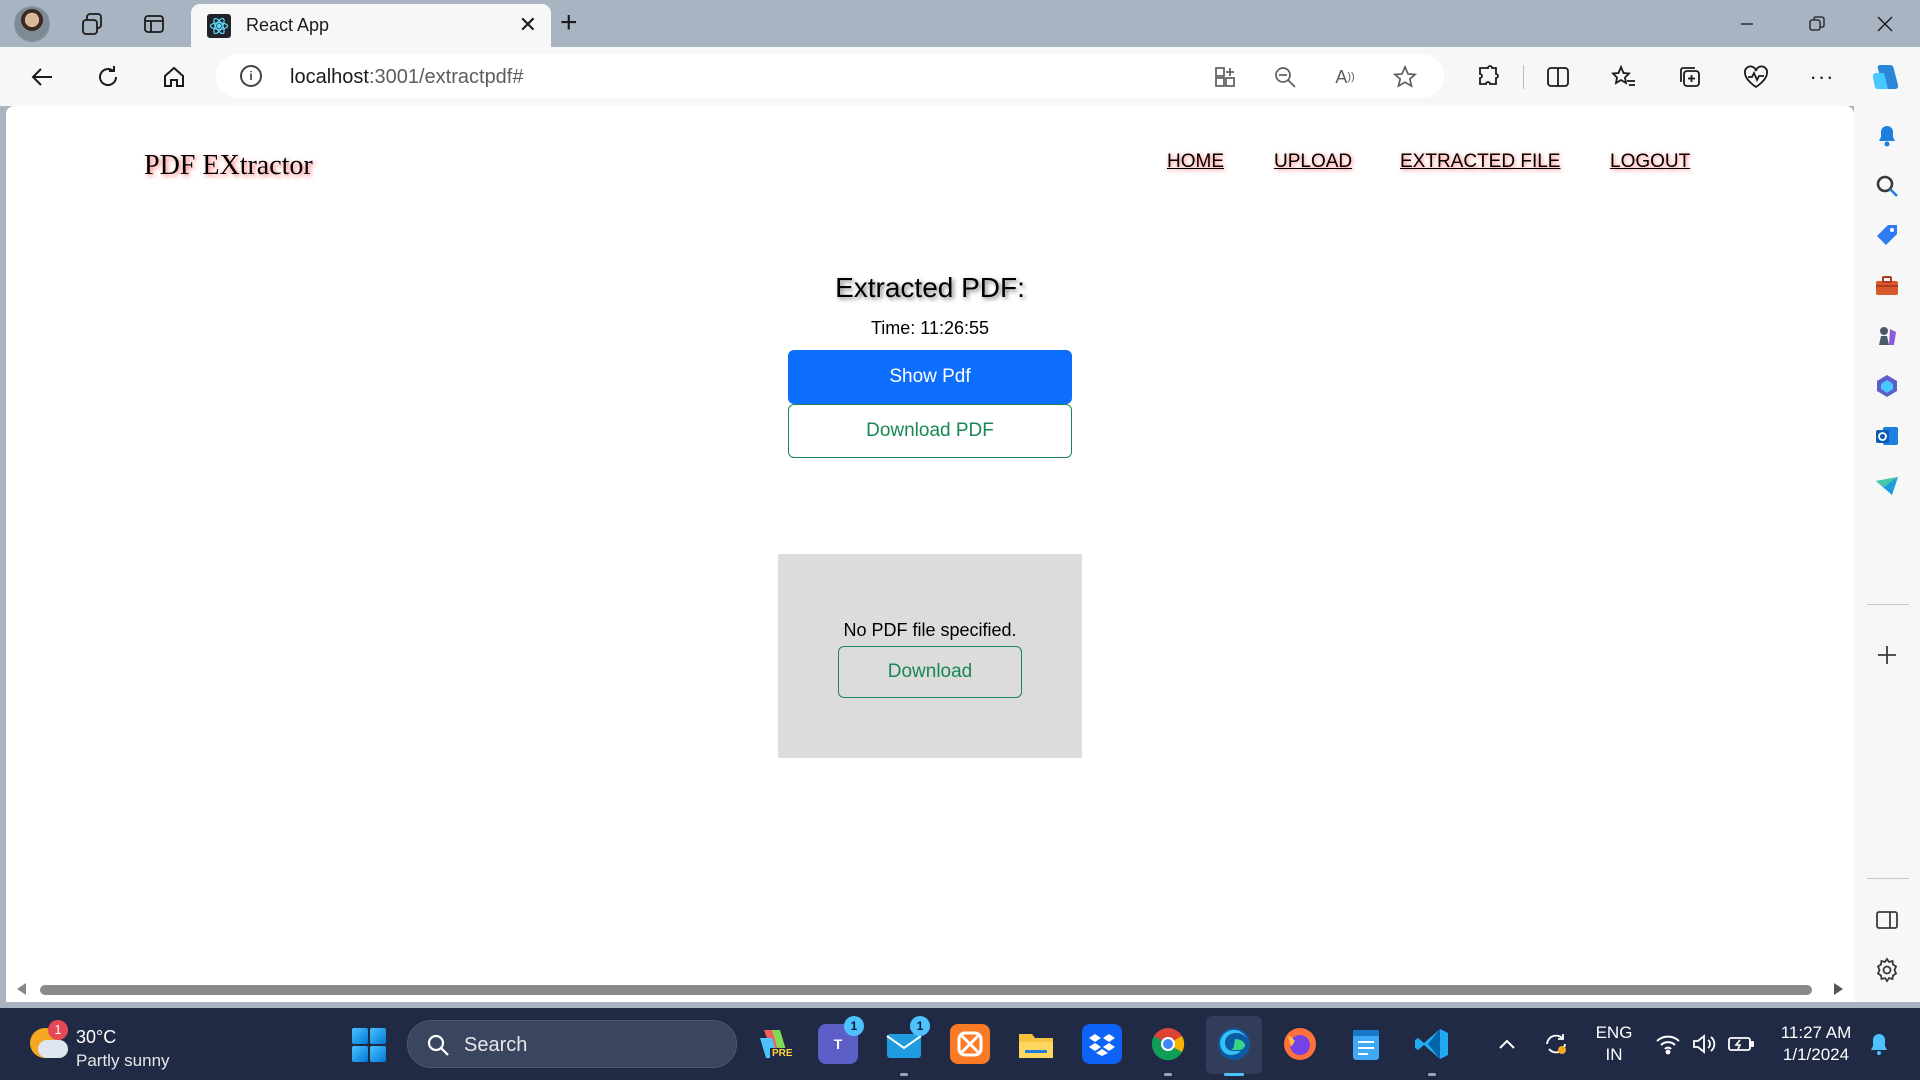  What do you see at coordinates (1887, 920) in the screenshot?
I see `hide-sidebar-icon` at bounding box center [1887, 920].